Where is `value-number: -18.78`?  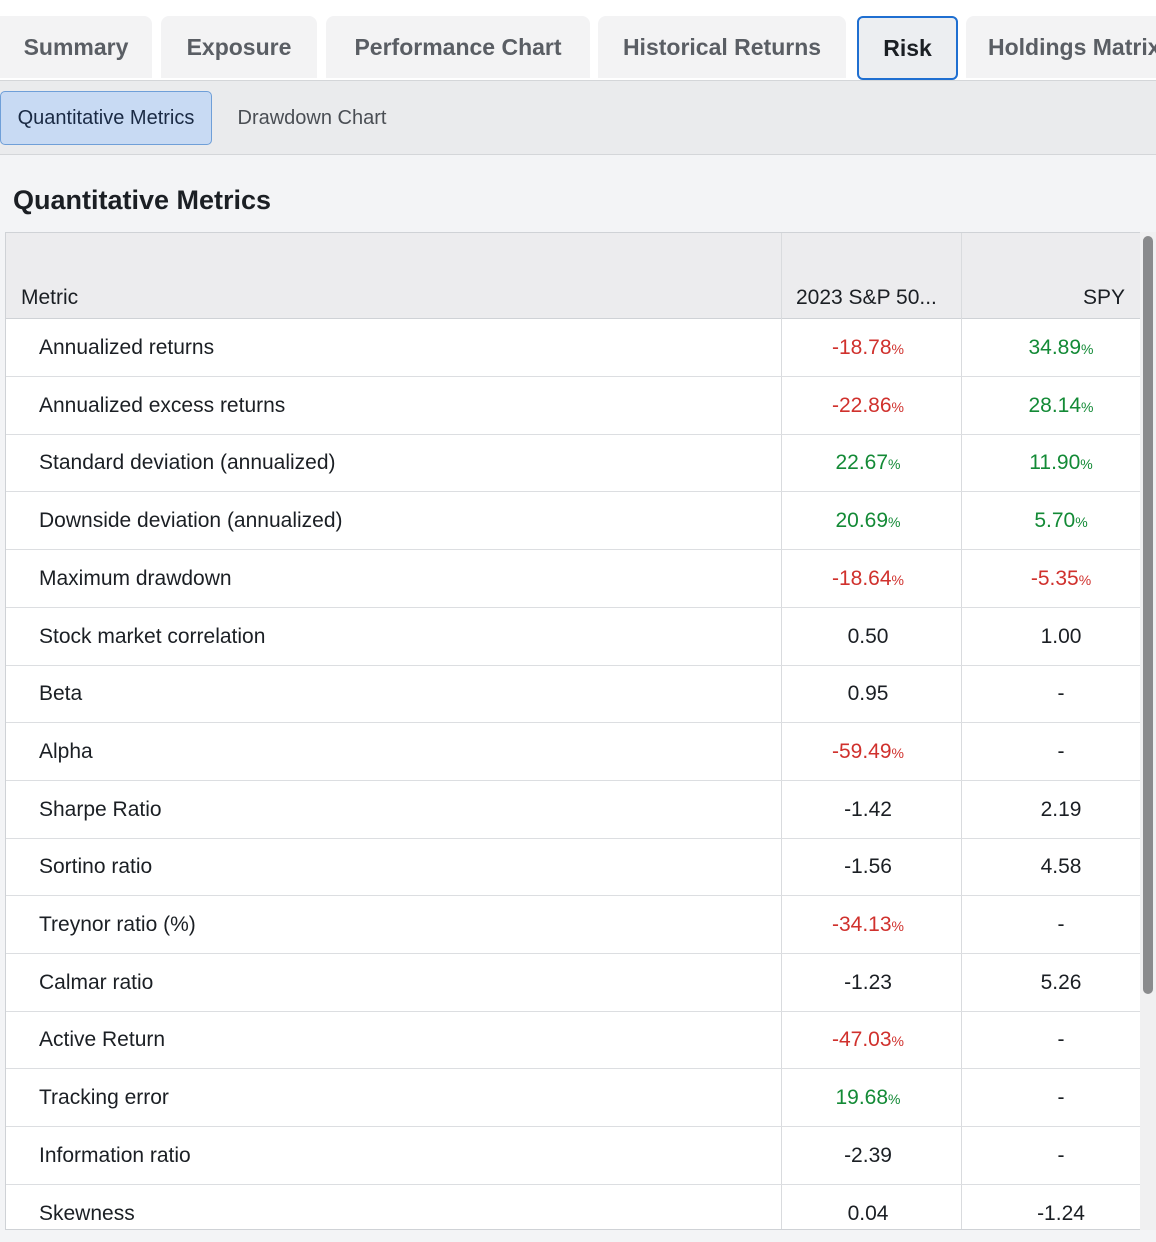 value-number: -18.78 is located at coordinates (862, 347).